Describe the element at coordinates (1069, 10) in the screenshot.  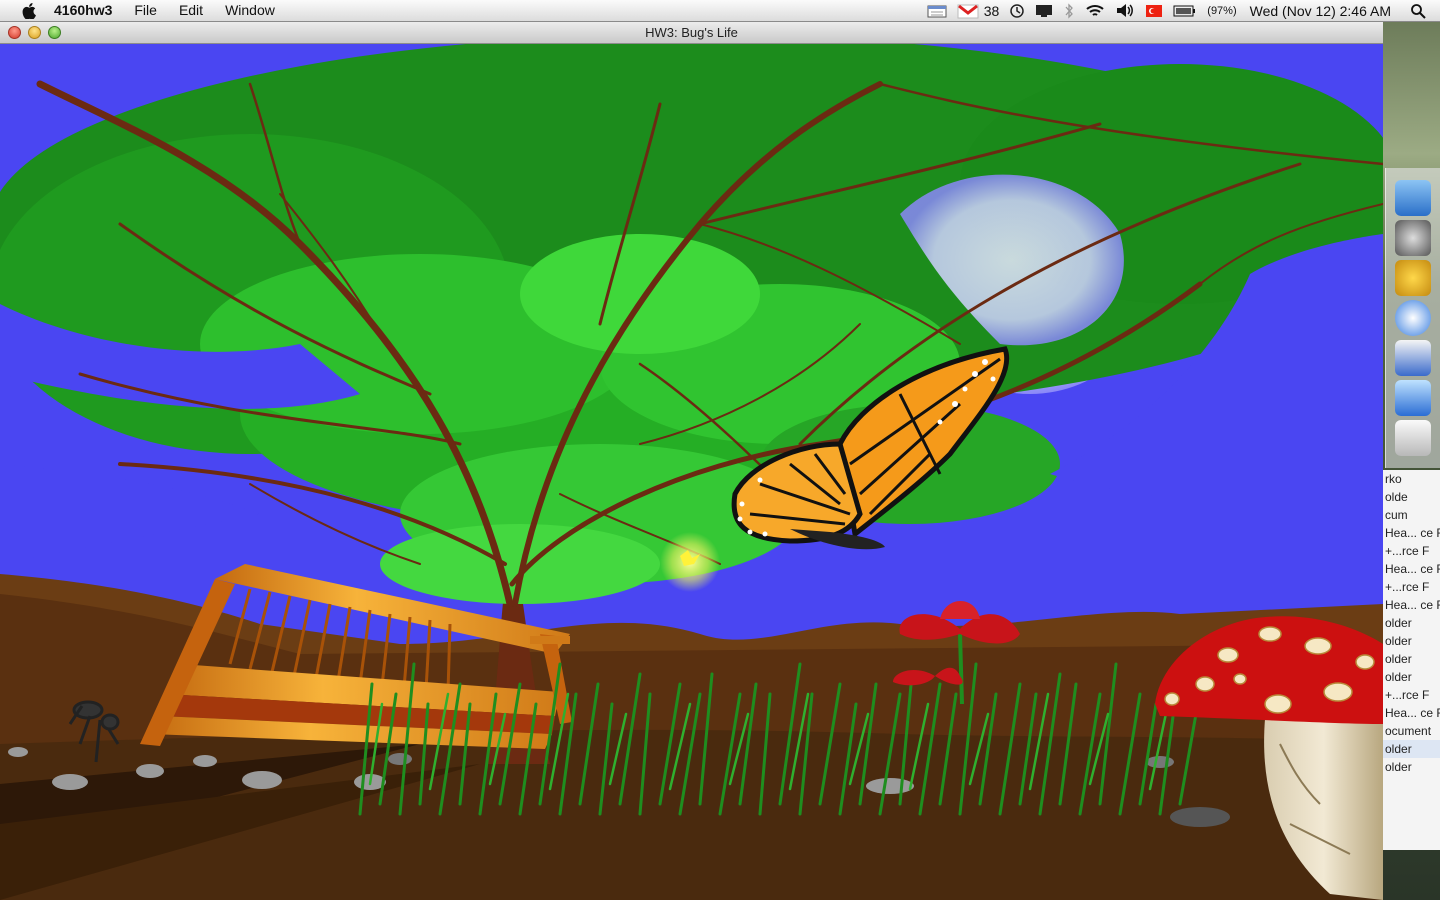
I see `bluetooth-icon` at that location.